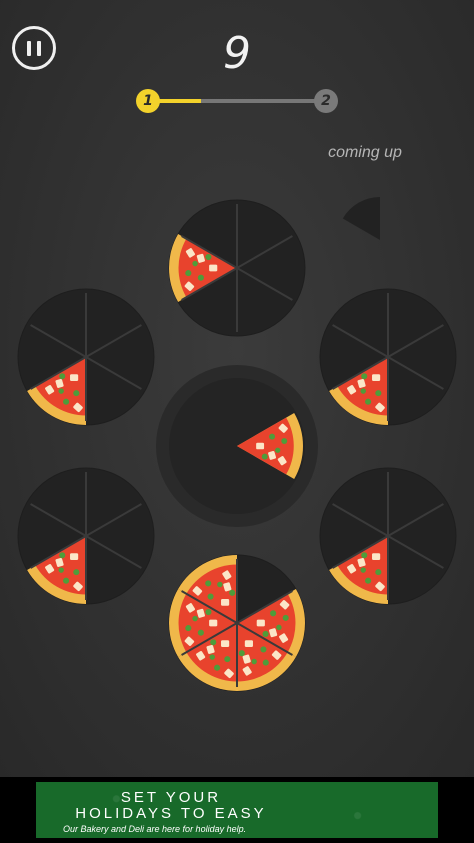 The image size is (474, 843). Describe the element at coordinates (361, 218) in the screenshot. I see `slice-preview-icon` at that location.